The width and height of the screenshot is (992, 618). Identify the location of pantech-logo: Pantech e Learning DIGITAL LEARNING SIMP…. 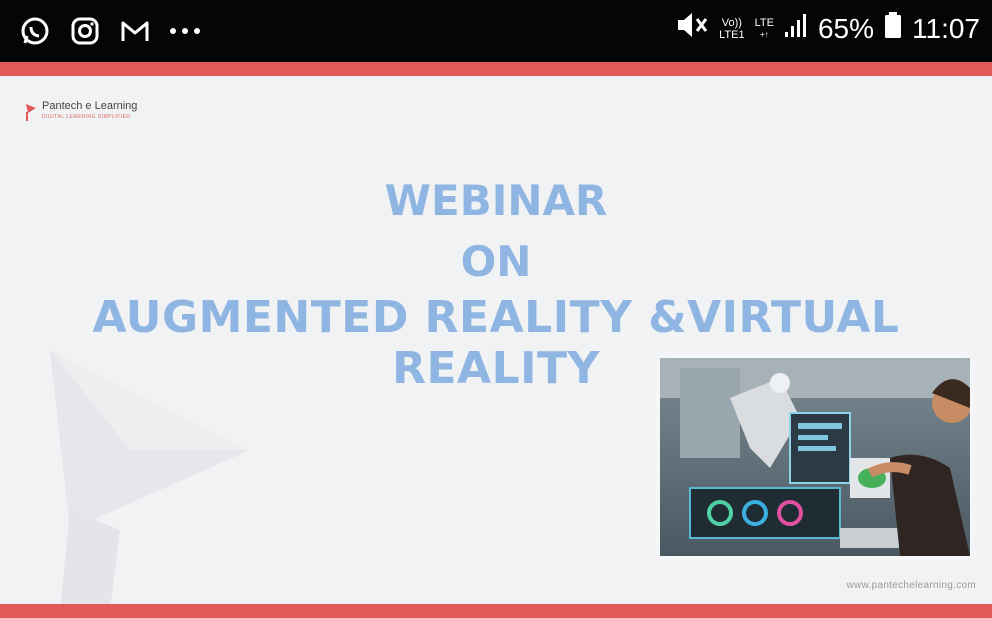
(80, 113).